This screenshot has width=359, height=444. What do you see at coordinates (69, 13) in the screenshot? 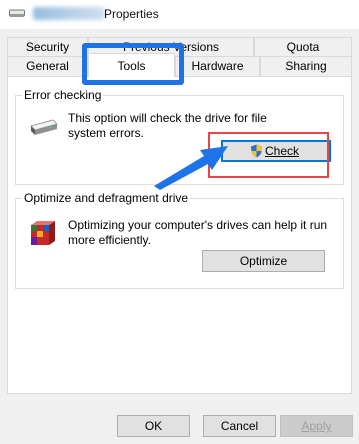
I see `blurred-drive-name` at bounding box center [69, 13].